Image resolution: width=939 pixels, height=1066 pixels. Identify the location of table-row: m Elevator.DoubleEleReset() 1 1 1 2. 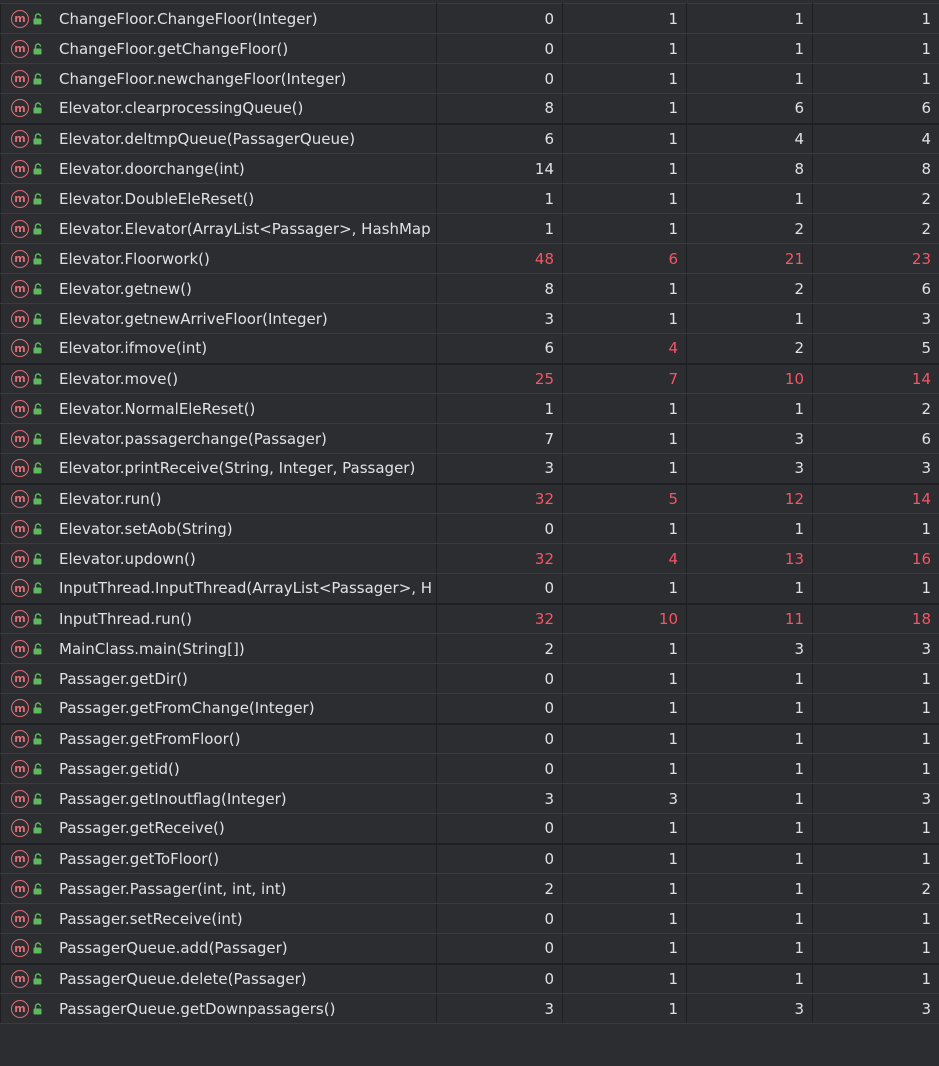
(469, 198).